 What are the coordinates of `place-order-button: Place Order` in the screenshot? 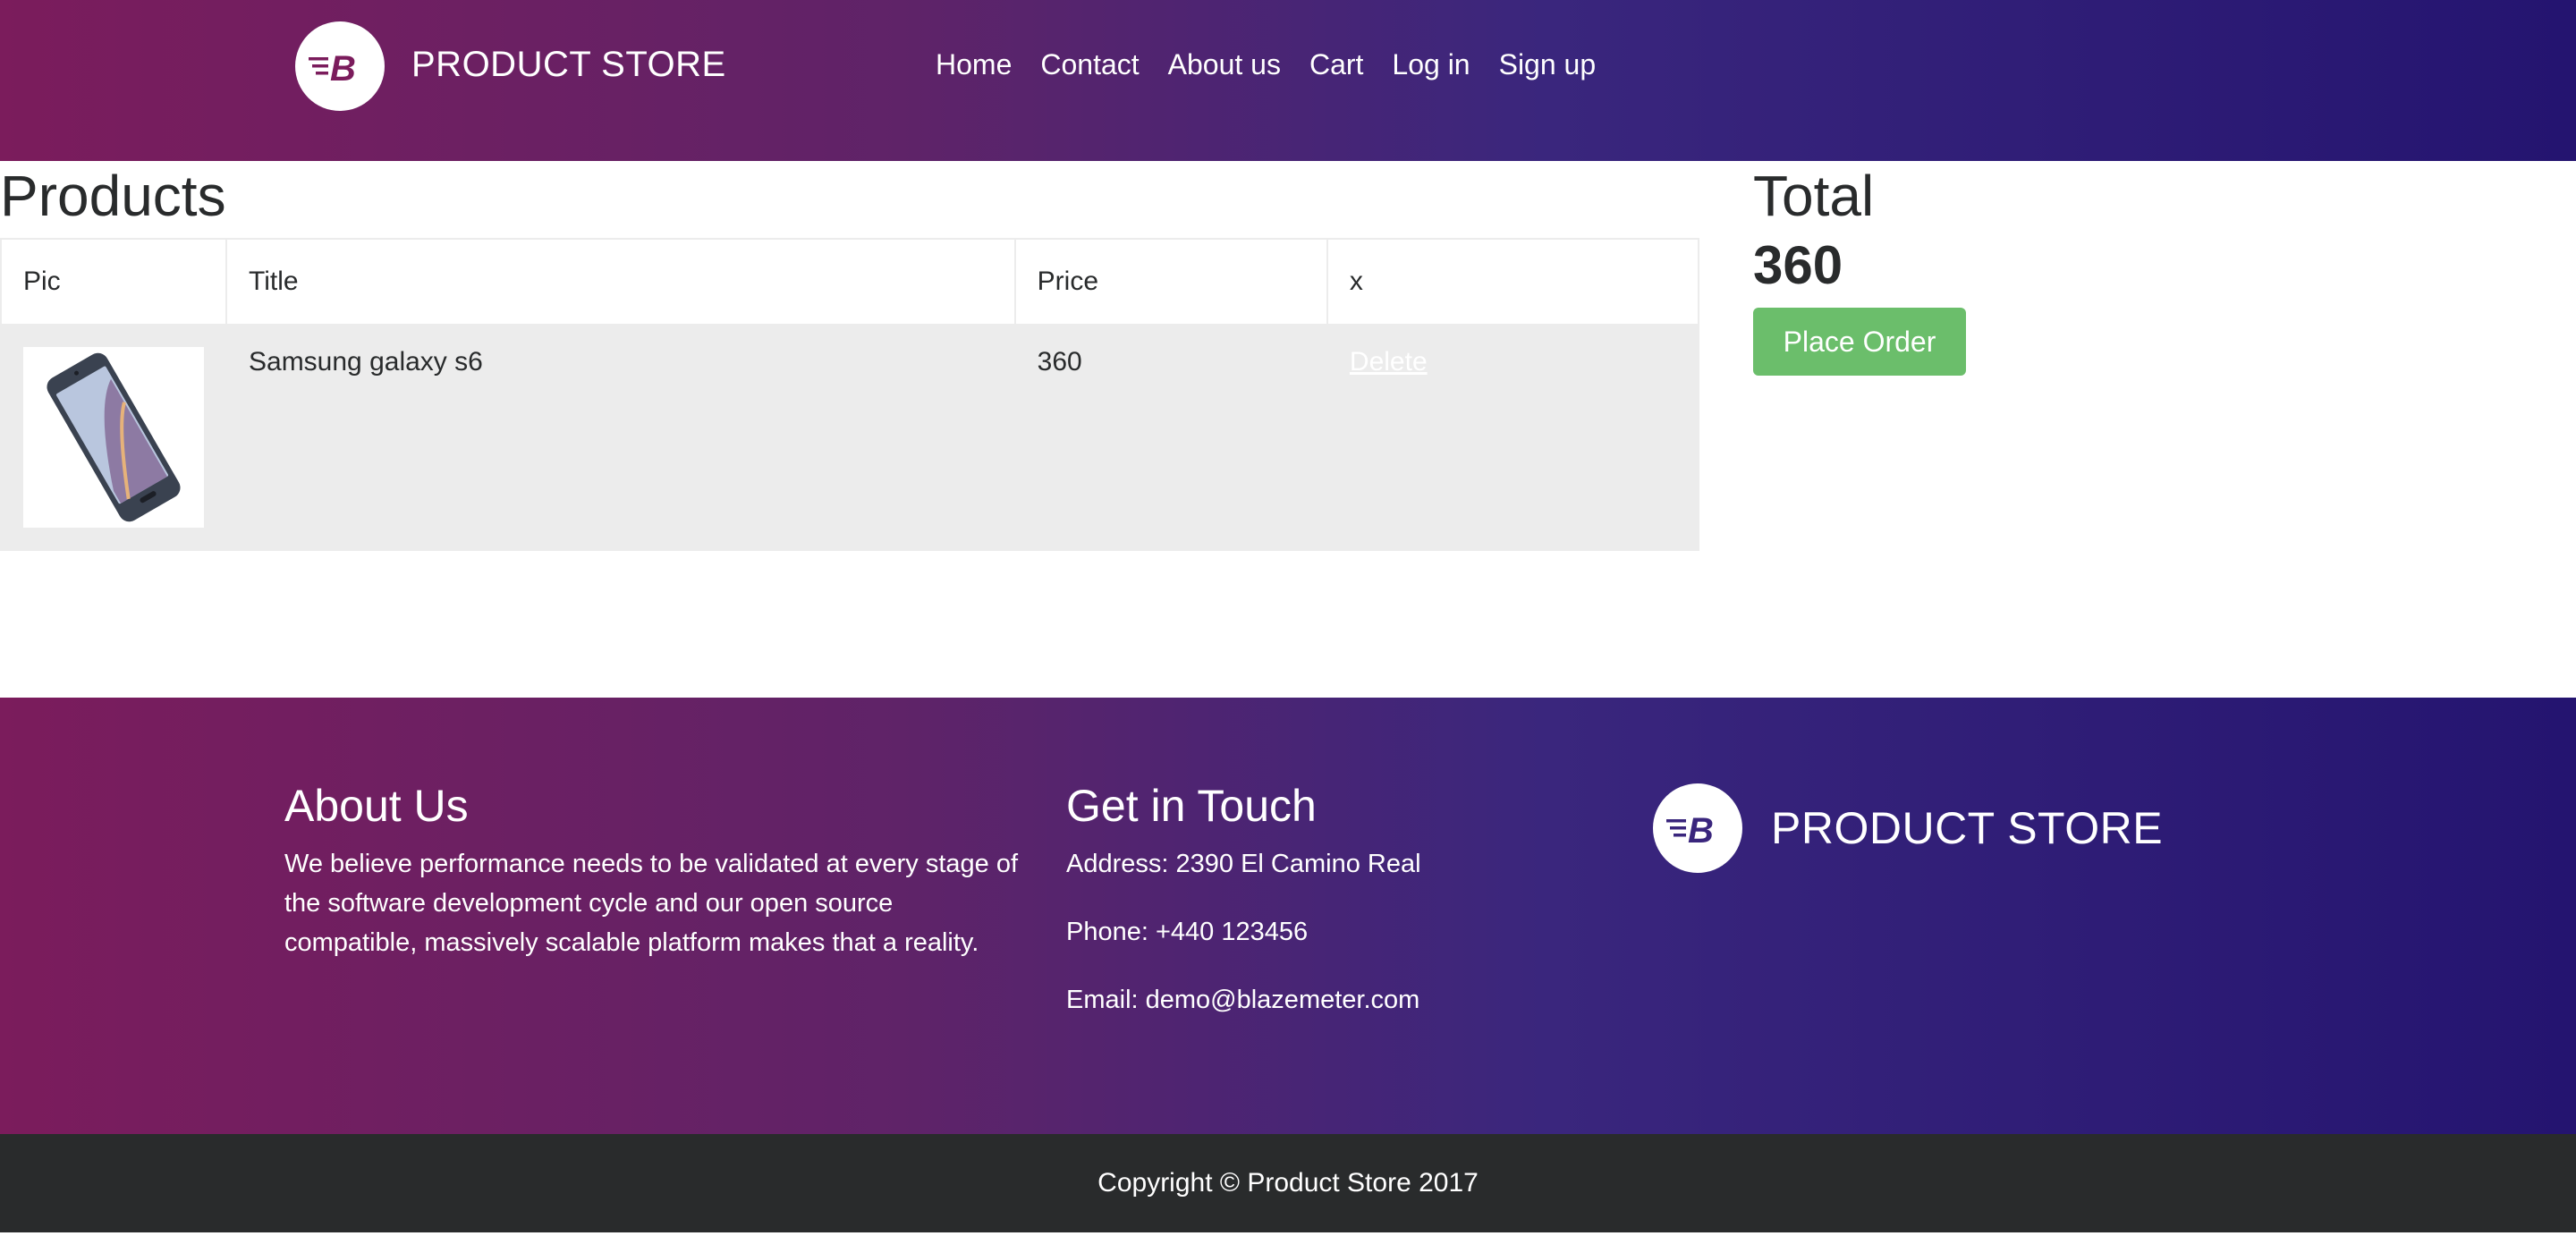 It's located at (1859, 342).